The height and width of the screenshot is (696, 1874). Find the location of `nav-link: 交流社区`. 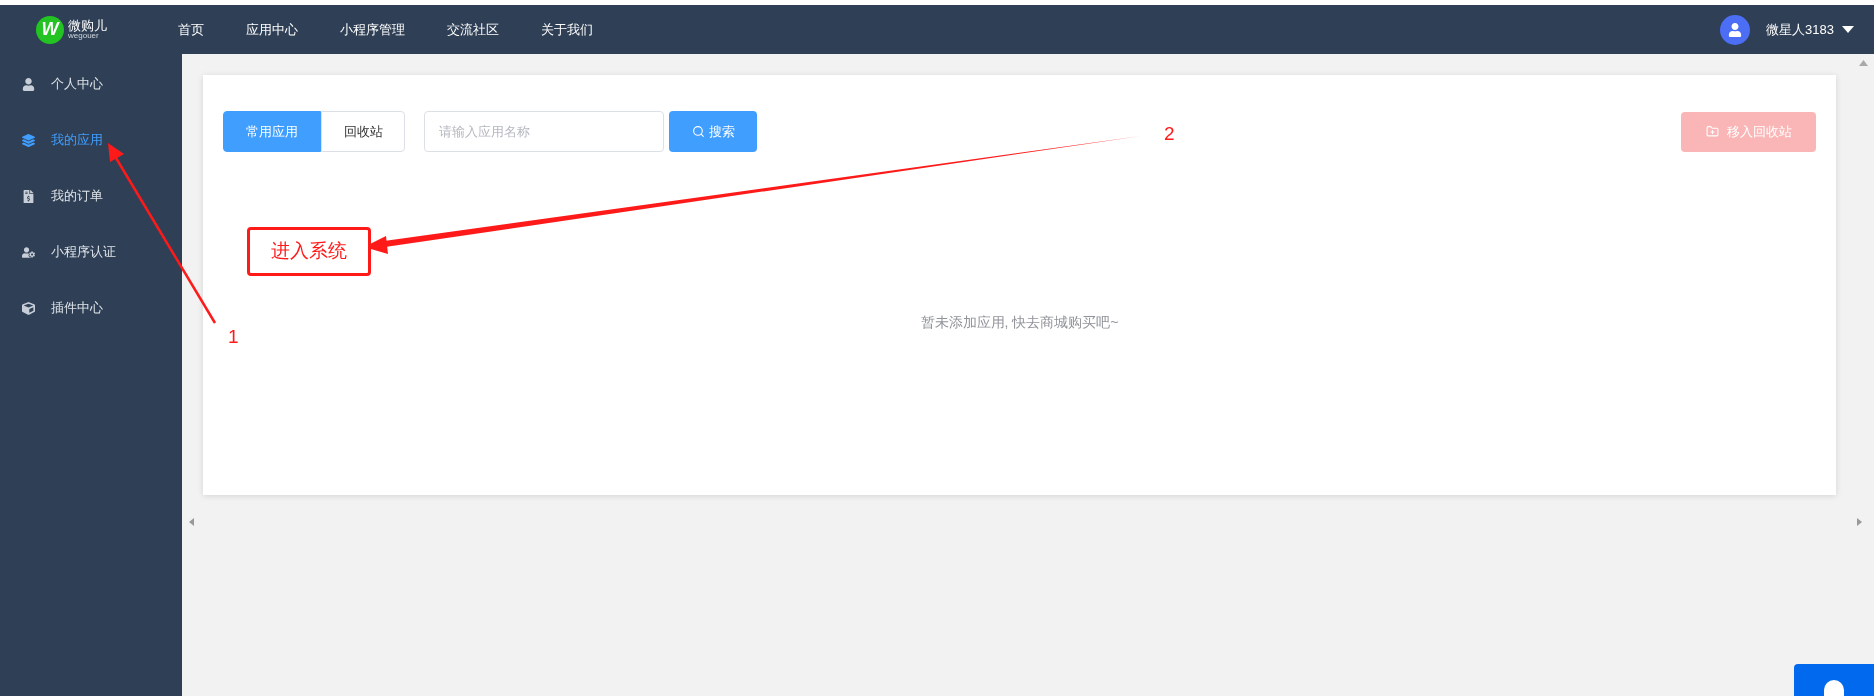

nav-link: 交流社区 is located at coordinates (473, 29).